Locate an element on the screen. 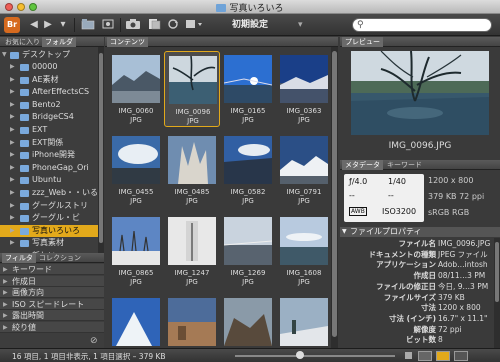  reveal-folder-icon is located at coordinates (88, 25).